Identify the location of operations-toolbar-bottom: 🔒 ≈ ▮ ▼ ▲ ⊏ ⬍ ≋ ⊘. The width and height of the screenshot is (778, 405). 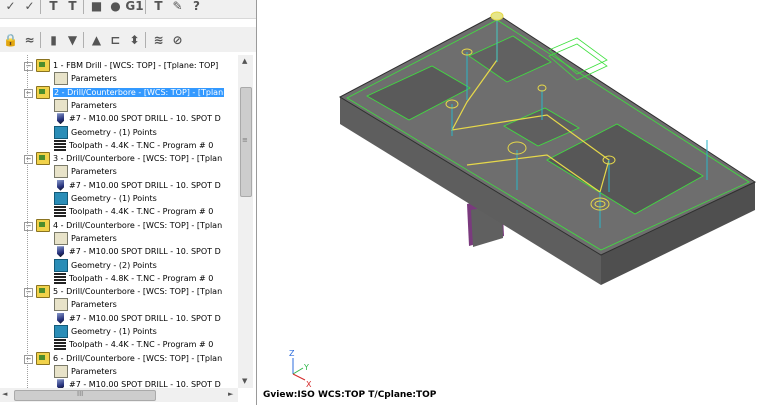
(128, 39).